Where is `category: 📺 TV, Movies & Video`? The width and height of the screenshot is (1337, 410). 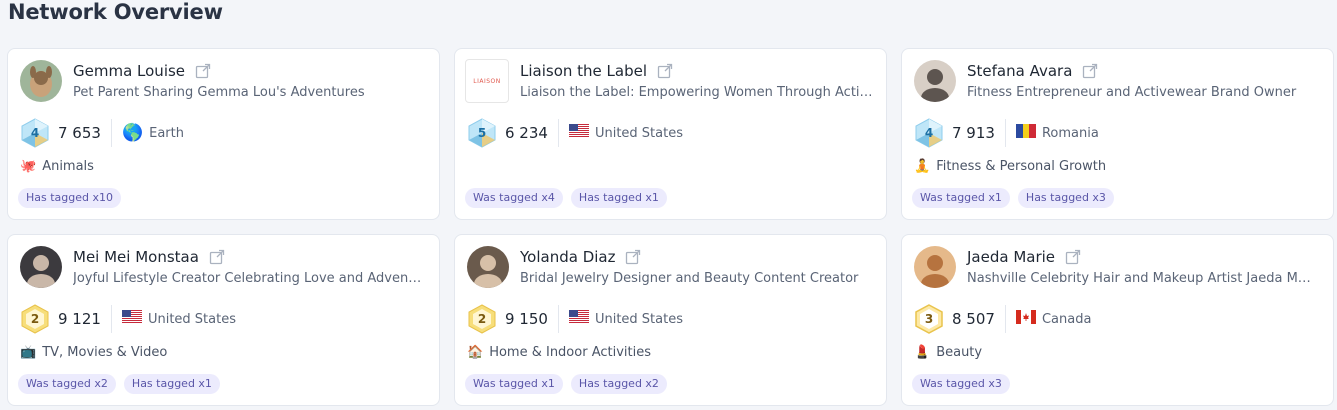
category: 📺 TV, Movies & Video is located at coordinates (93, 352).